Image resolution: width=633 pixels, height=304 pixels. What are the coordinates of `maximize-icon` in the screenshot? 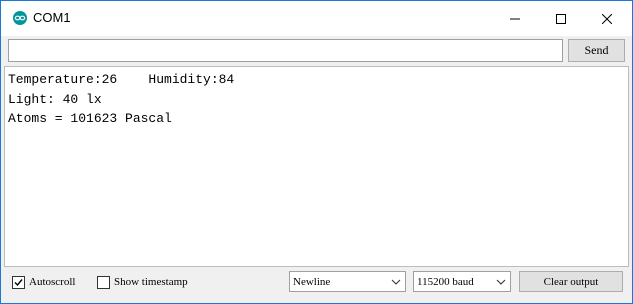 It's located at (561, 18).